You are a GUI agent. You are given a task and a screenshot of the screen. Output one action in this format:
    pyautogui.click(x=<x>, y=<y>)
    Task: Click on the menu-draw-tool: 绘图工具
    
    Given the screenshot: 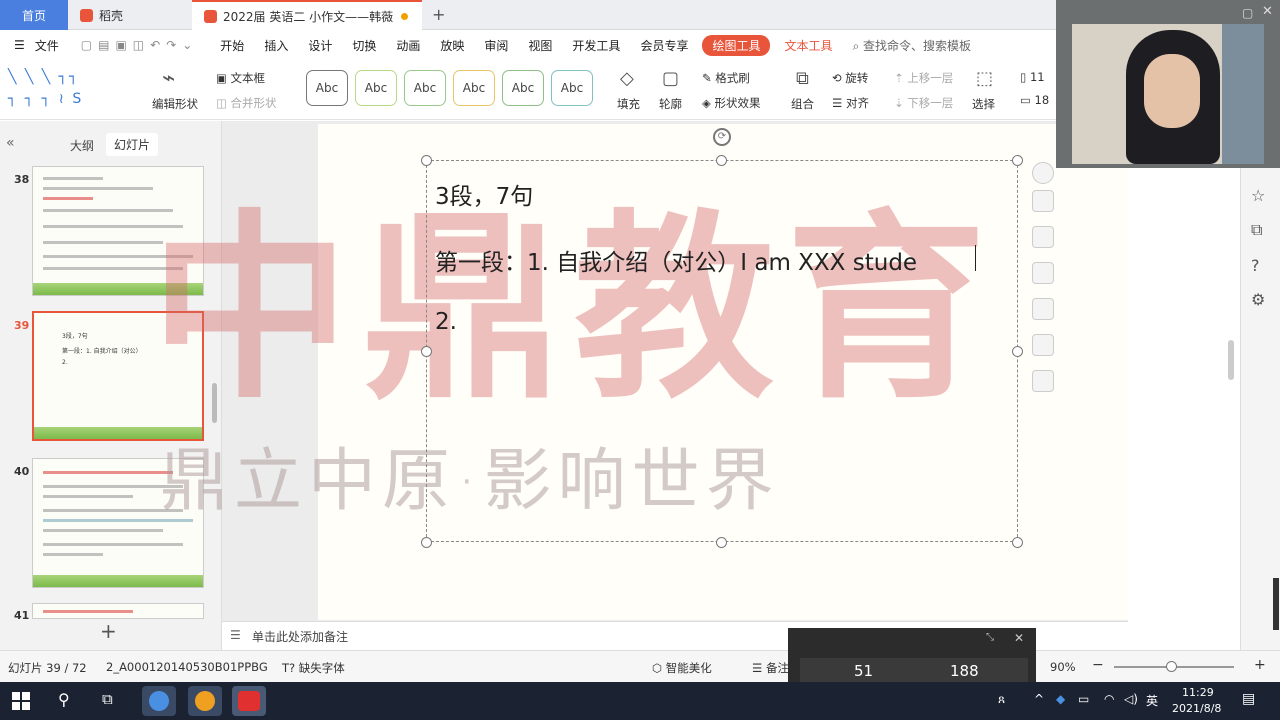 What is the action you would take?
    pyautogui.click(x=736, y=45)
    